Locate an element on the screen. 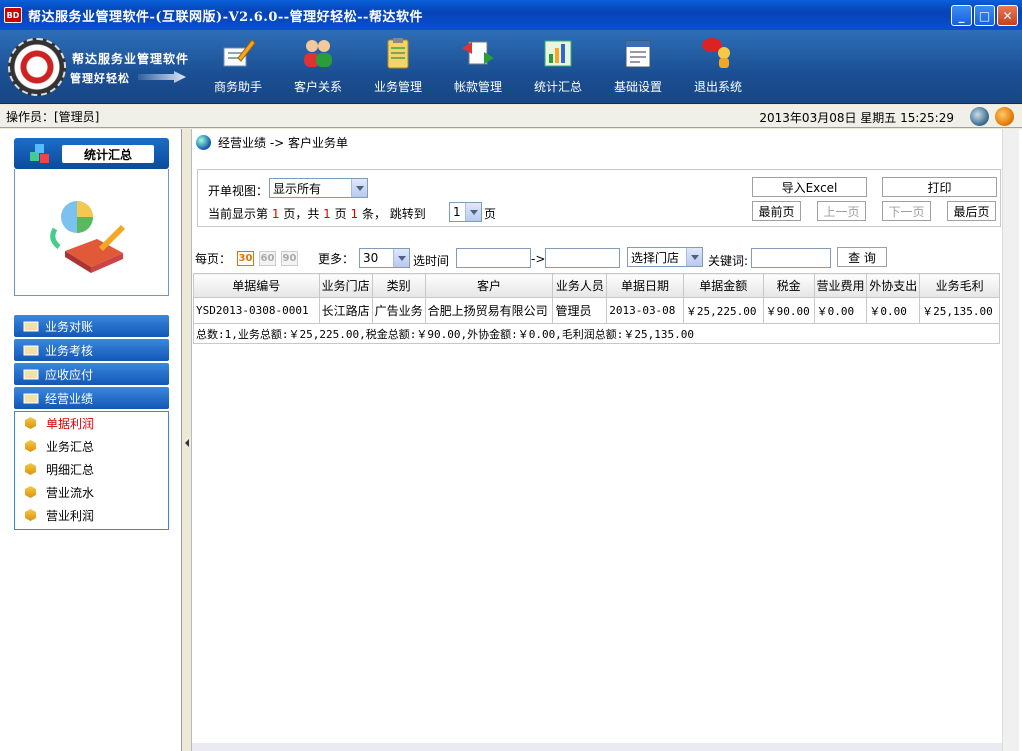 The height and width of the screenshot is (751, 1022). sidebar-group-reconciliation: 业务对账 is located at coordinates (91, 326).